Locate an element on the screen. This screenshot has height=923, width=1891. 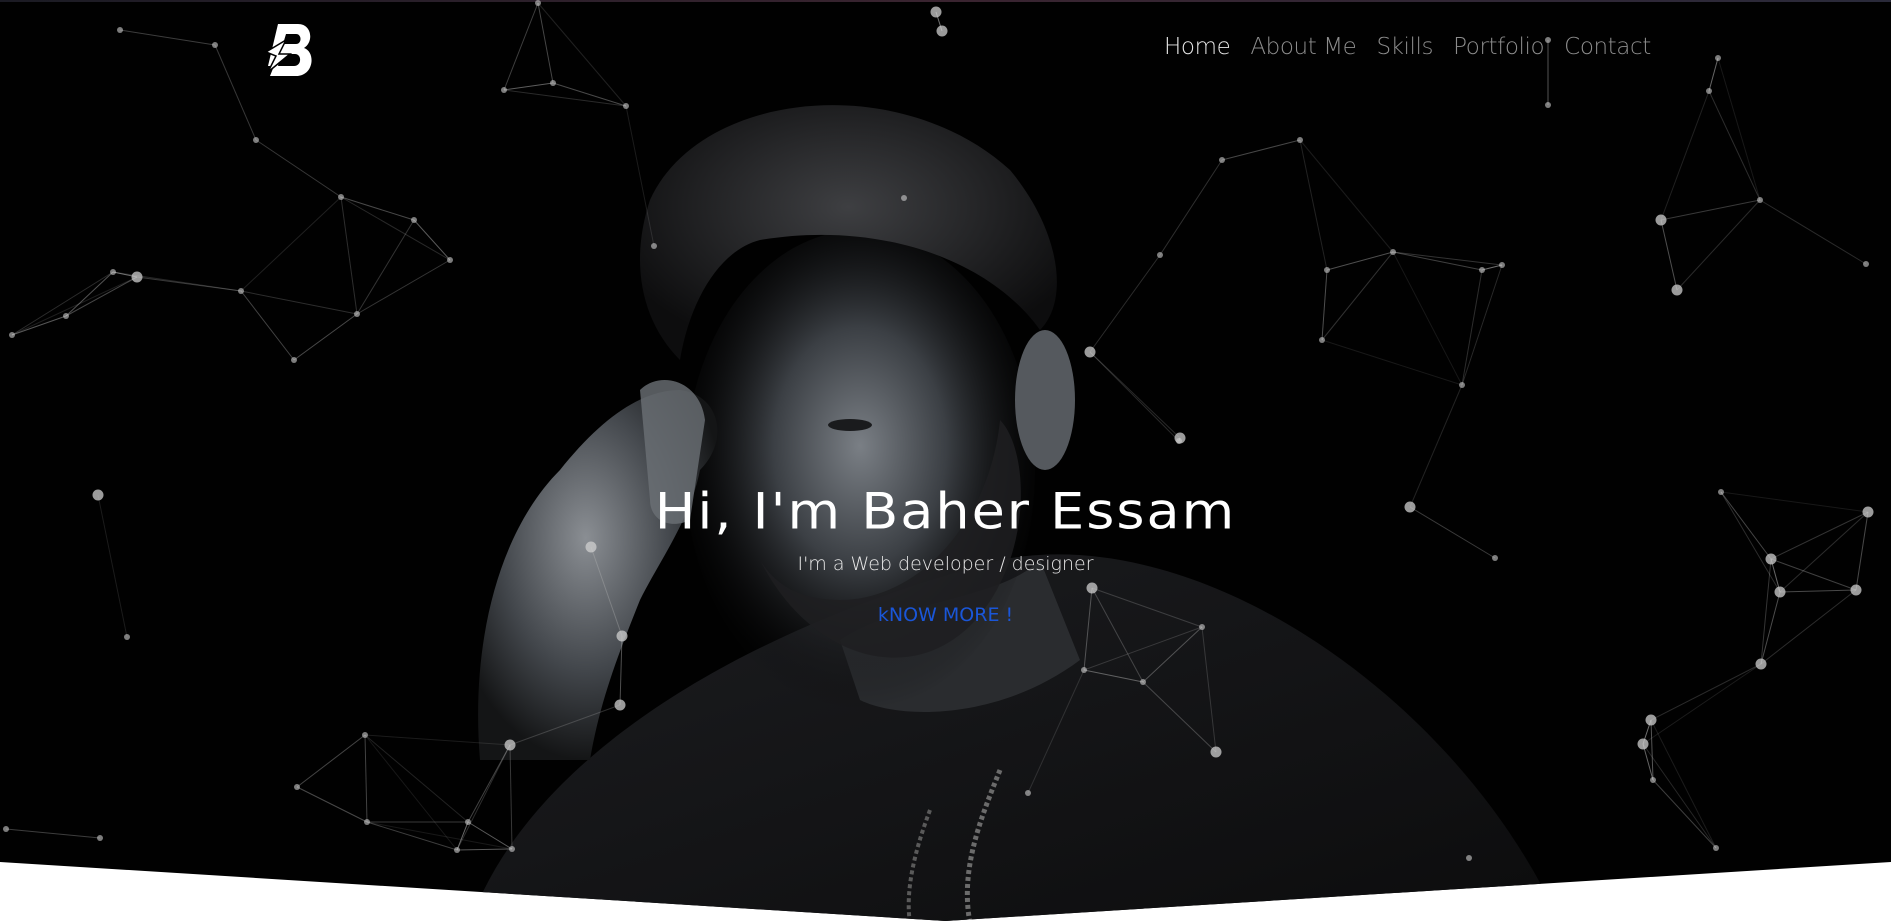
nav-item-home: Home is located at coordinates (1197, 47).